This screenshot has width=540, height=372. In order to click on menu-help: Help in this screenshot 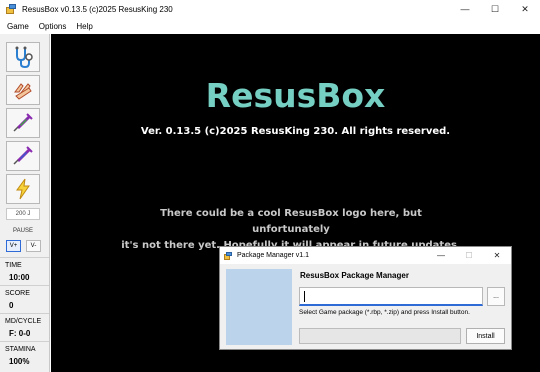, I will do `click(84, 26)`.